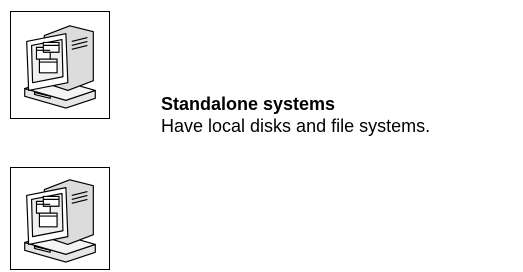  I want to click on item-description: Have local disks and file systems., so click(296, 126).